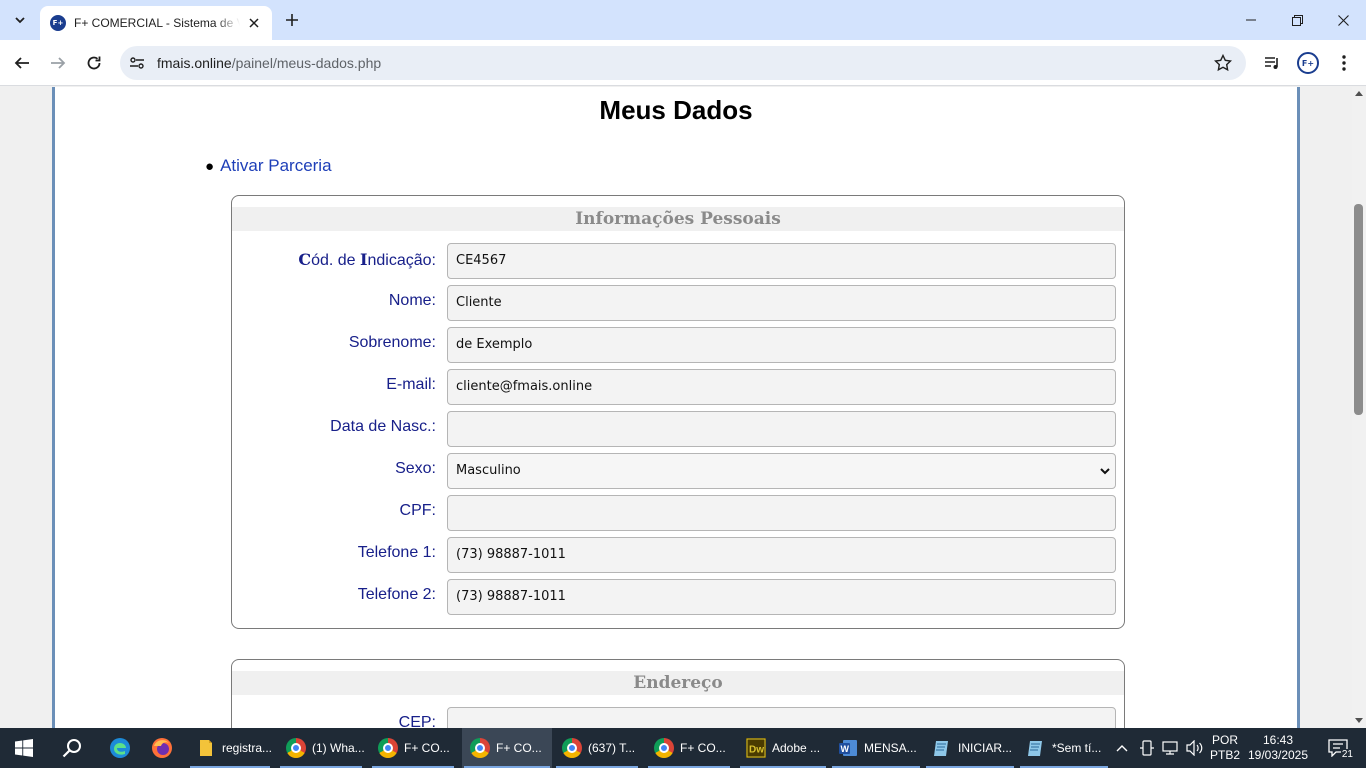 Image resolution: width=1366 pixels, height=768 pixels. Describe the element at coordinates (781, 471) in the screenshot. I see `sexo-select: Masculino` at that location.